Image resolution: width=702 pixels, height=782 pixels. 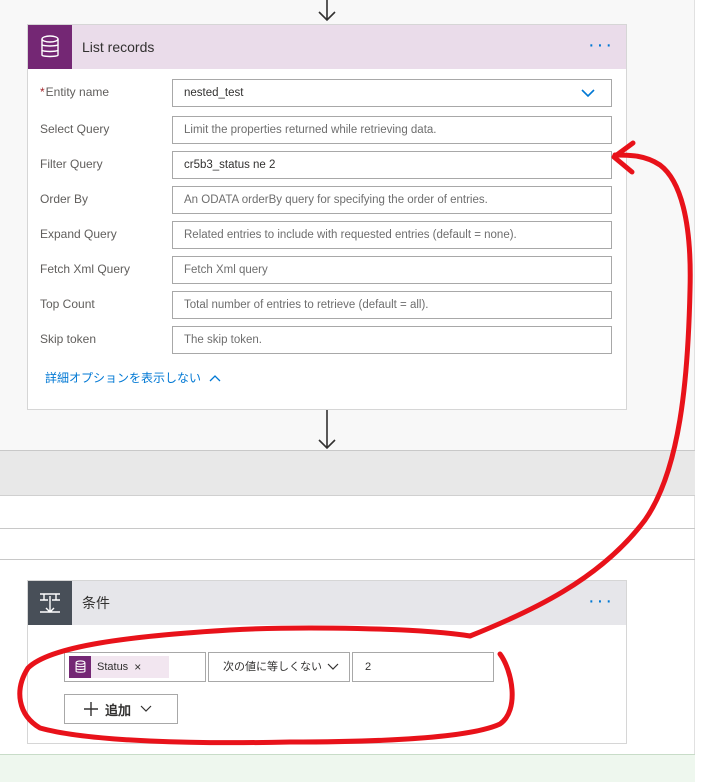 I want to click on fetch-xml-row: Fetch Xml Query Fetch Xml query, so click(x=327, y=270).